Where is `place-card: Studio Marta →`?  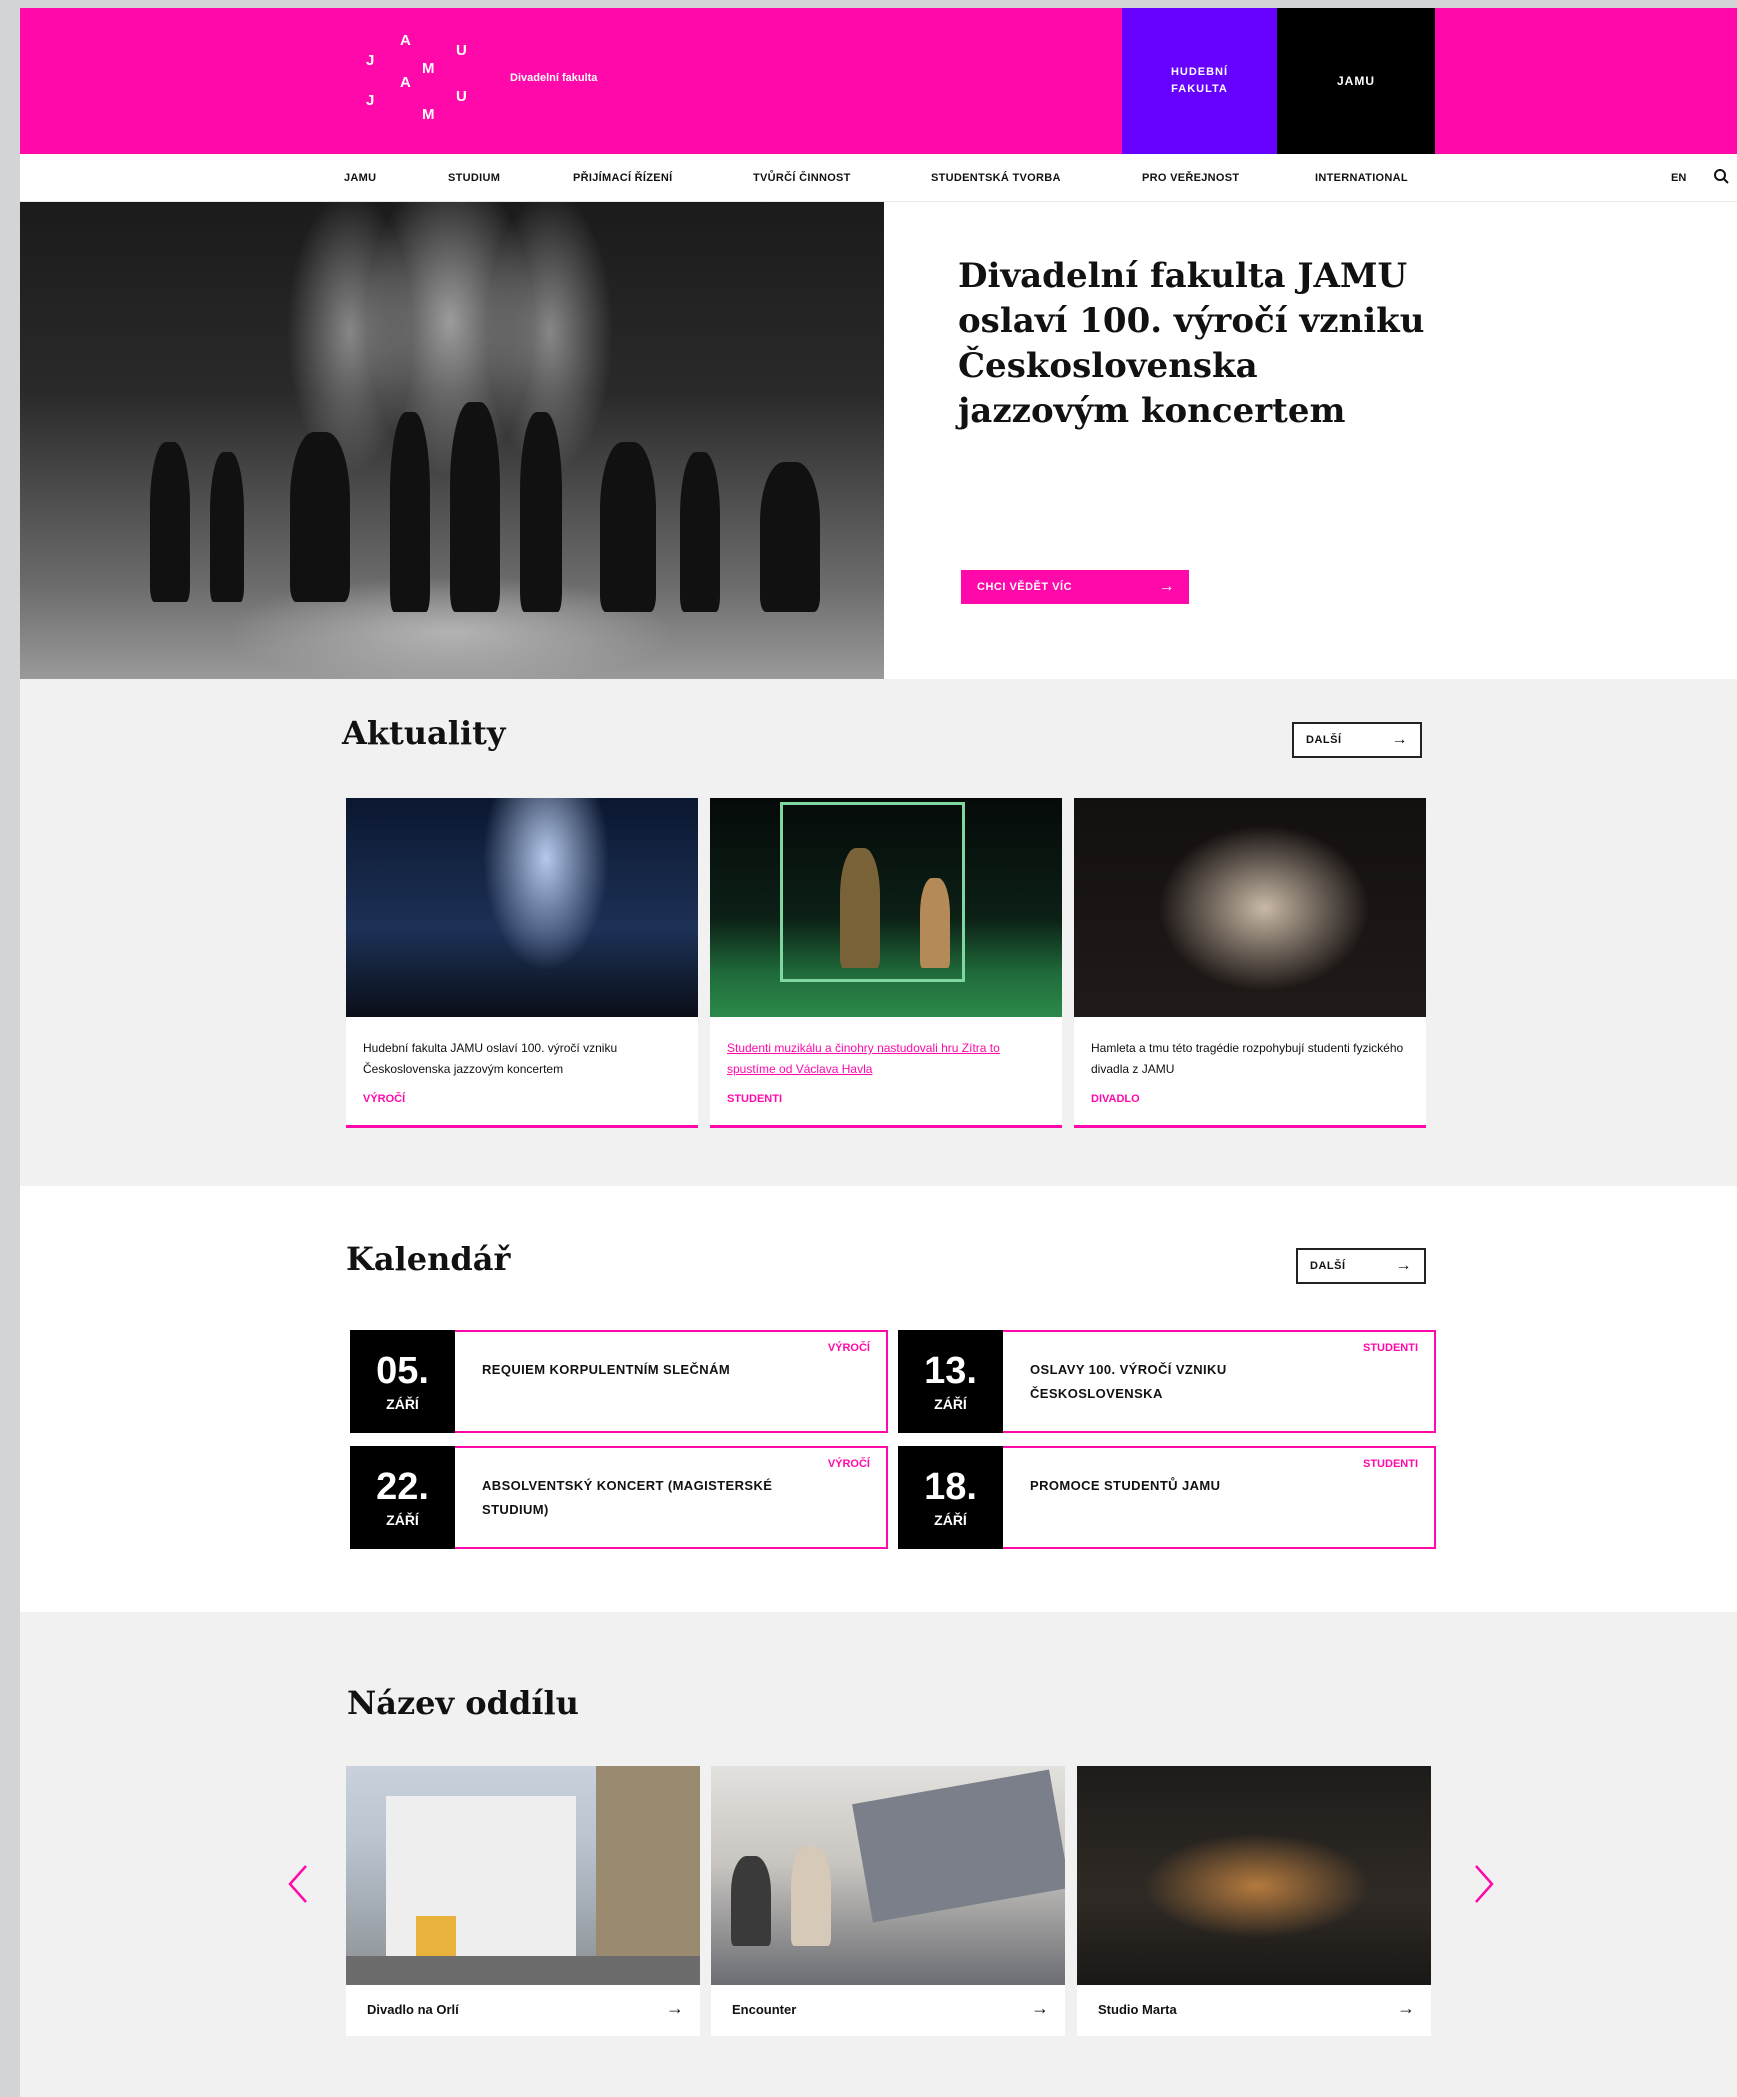 place-card: Studio Marta → is located at coordinates (1254, 1901).